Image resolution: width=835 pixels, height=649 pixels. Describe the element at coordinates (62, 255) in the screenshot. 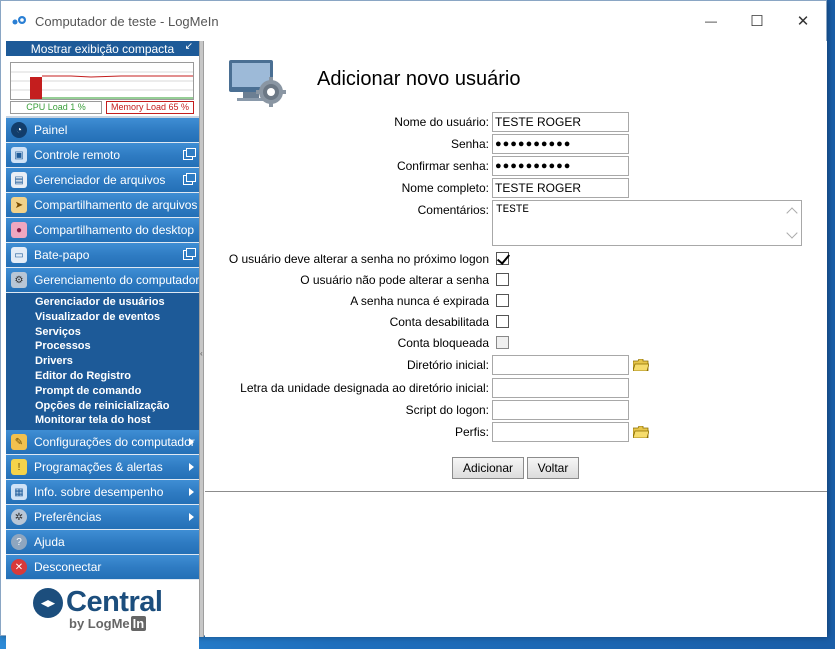

I see `nav-label: Bate-papo` at that location.